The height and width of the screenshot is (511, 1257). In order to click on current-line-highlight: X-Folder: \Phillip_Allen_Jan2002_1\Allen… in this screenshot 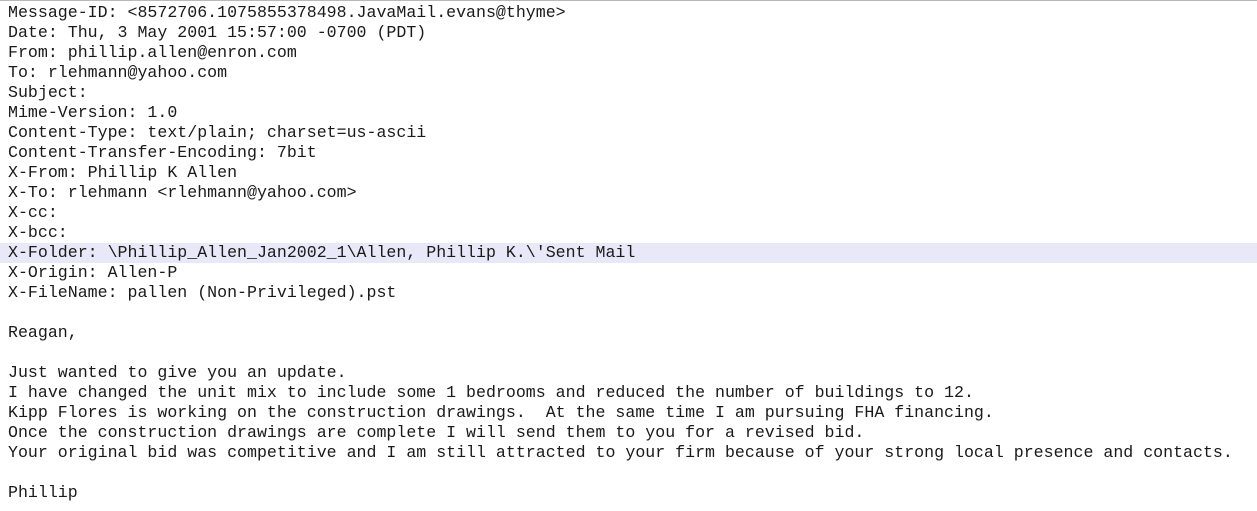, I will do `click(628, 253)`.